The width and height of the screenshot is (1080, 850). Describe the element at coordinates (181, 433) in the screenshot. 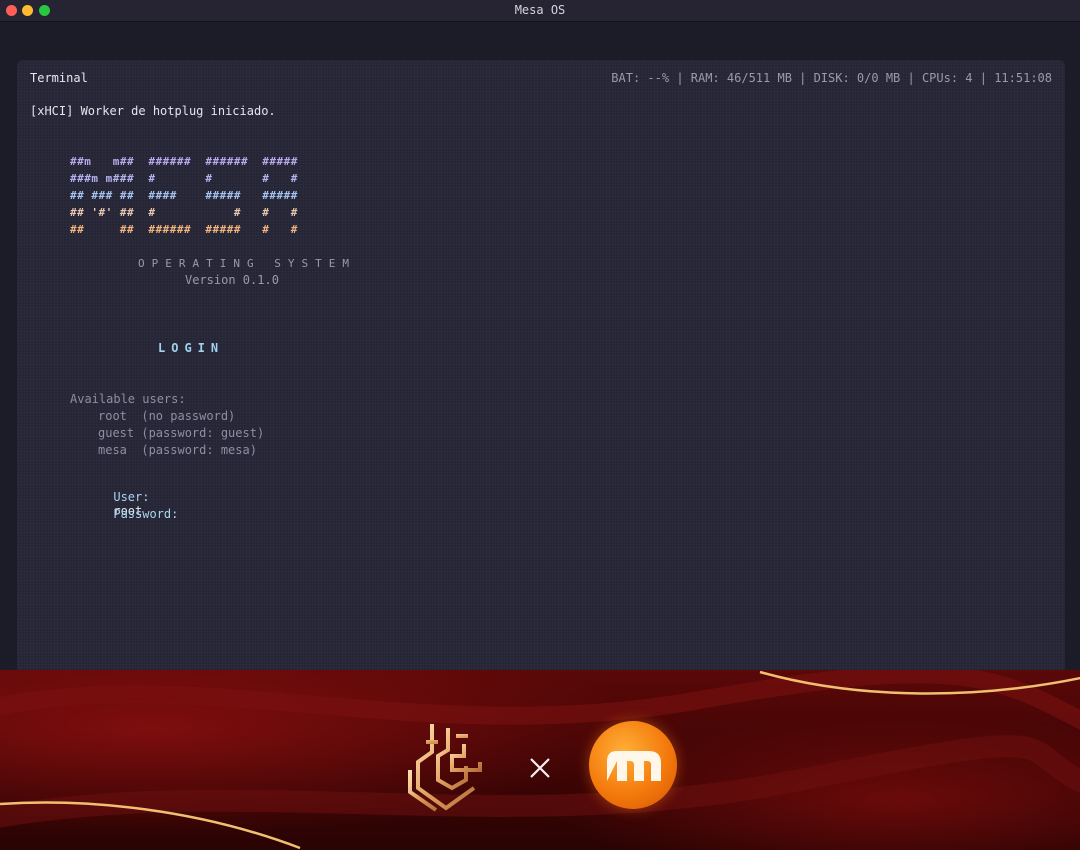

I see `user-entry-guest: guest (password: guest)` at that location.